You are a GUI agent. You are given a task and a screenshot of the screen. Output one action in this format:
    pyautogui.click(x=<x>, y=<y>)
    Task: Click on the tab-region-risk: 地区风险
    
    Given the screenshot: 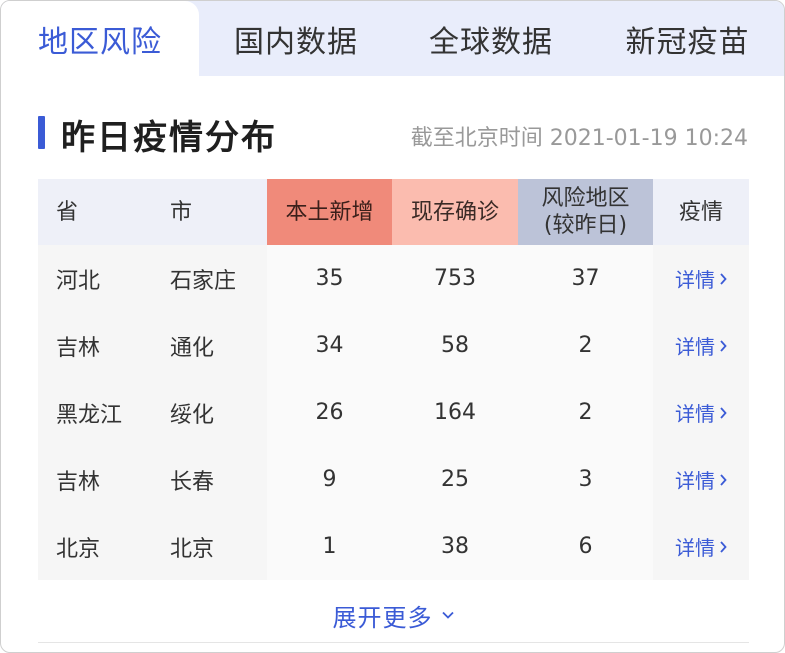 What is the action you would take?
    pyautogui.click(x=100, y=38)
    